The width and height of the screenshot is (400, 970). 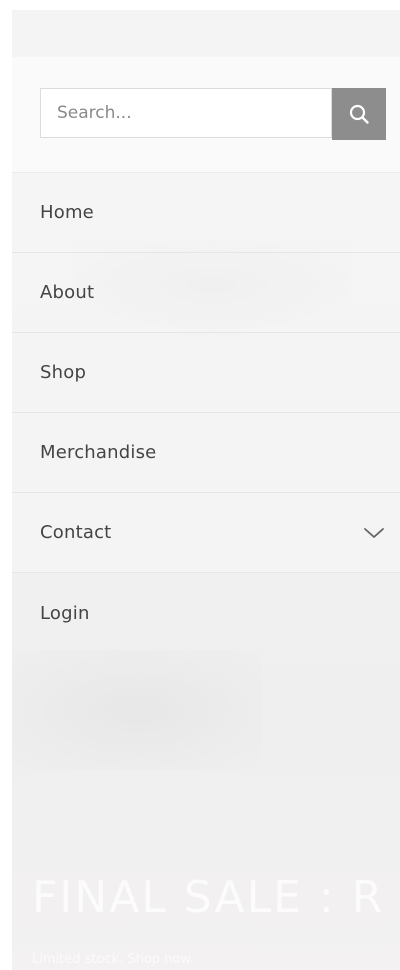 I want to click on menu-item-label: About, so click(x=67, y=292).